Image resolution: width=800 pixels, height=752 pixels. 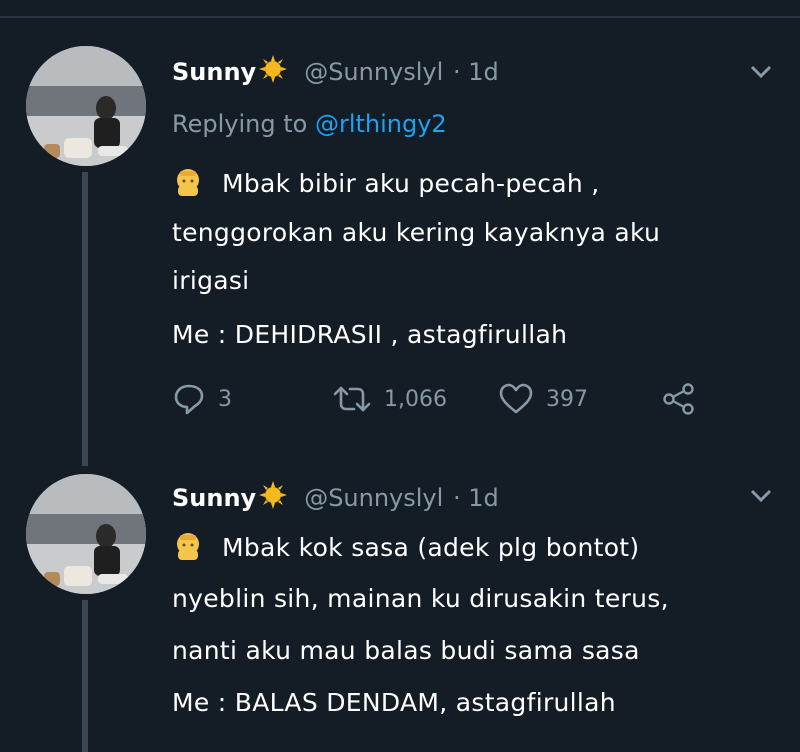 I want to click on tweet-text-line: Me : BALAS DENDAM, astagfirullah, so click(x=394, y=702).